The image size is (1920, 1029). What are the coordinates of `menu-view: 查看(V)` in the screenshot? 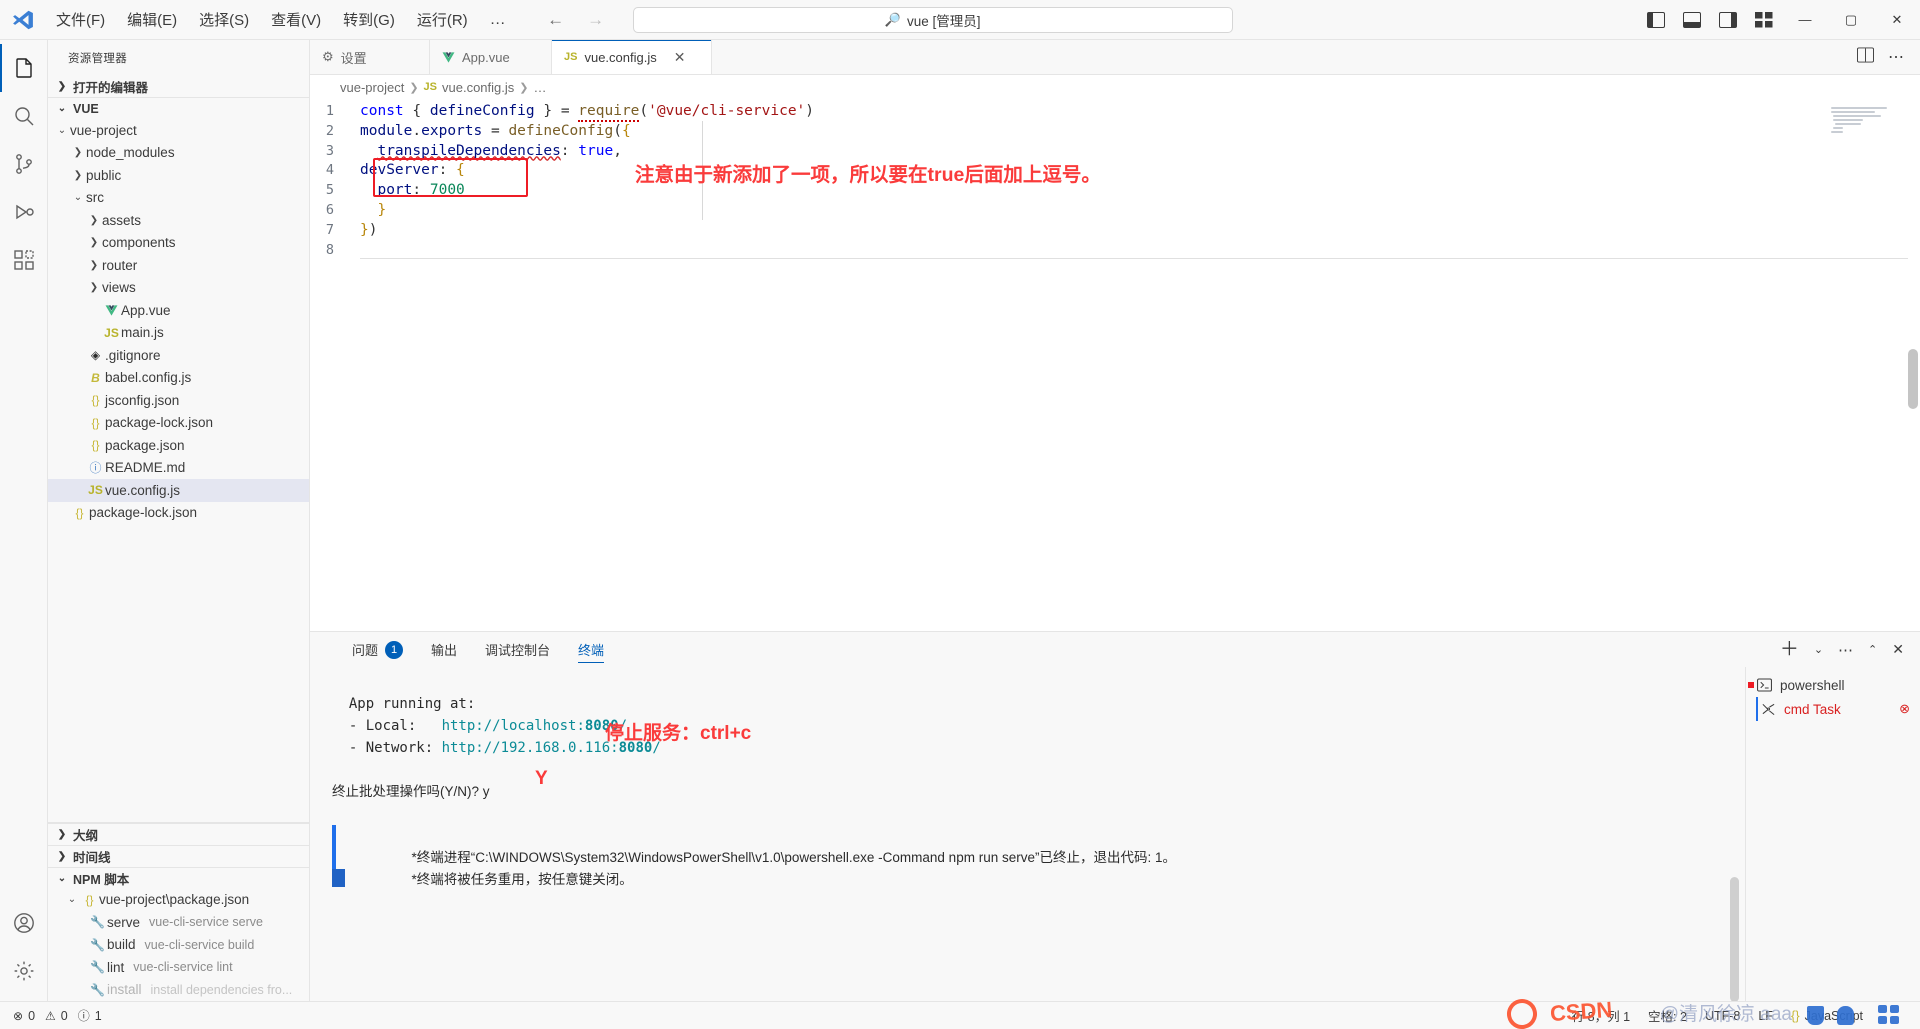 It's located at (296, 19).